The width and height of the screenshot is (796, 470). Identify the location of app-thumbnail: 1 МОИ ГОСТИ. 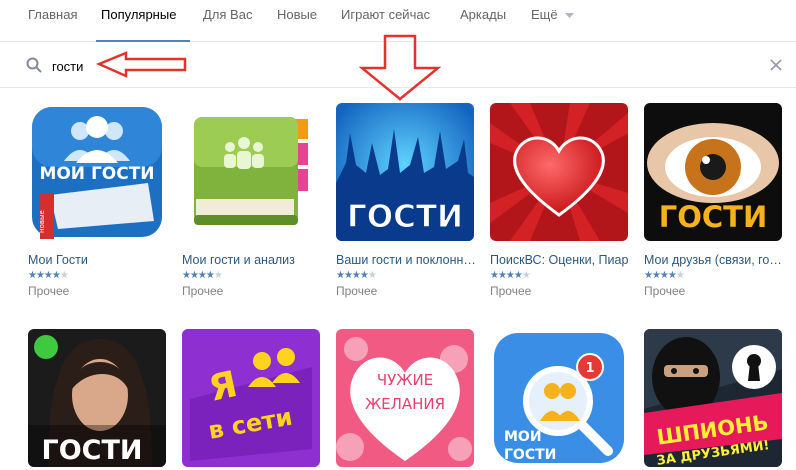
(559, 398).